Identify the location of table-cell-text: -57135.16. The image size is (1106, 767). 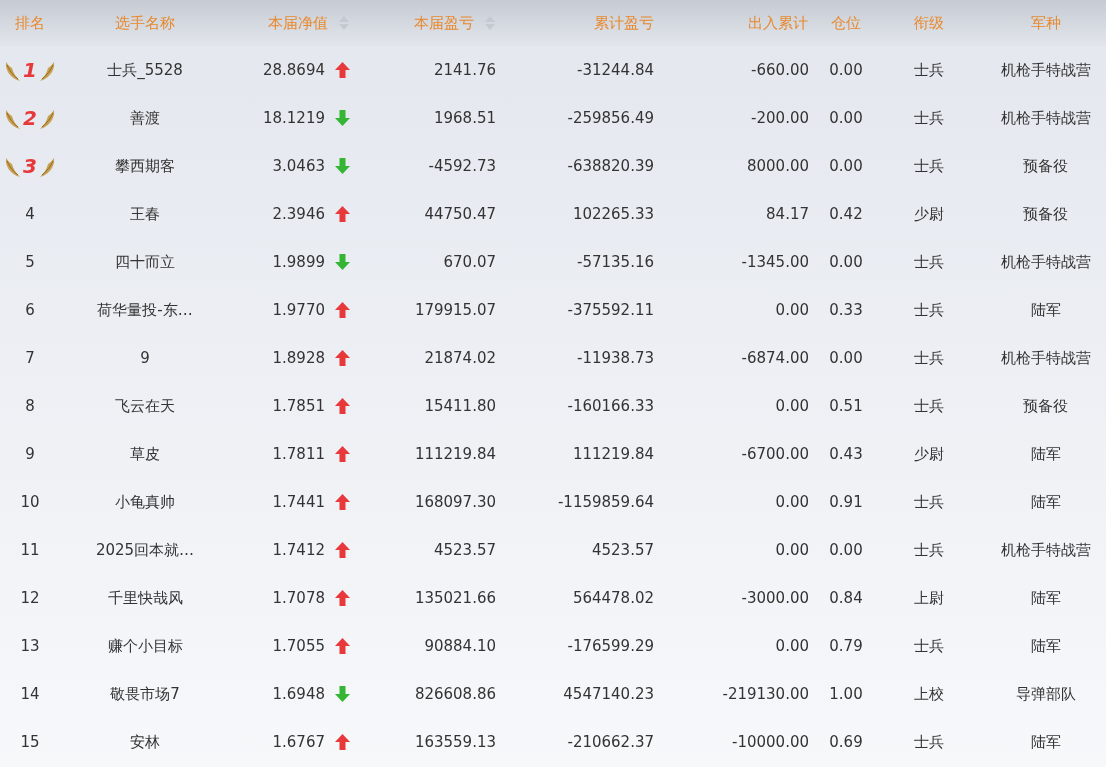
(615, 262).